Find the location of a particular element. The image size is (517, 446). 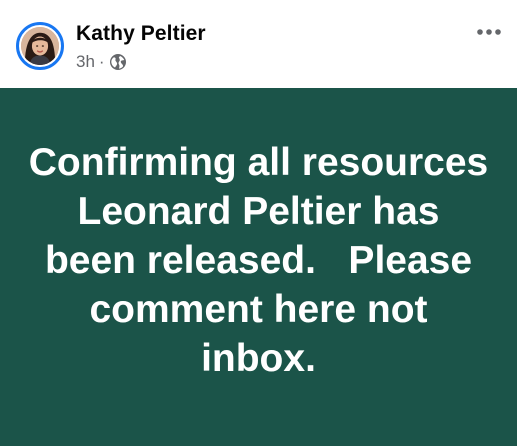

post-meta: 3h · is located at coordinates (101, 62).